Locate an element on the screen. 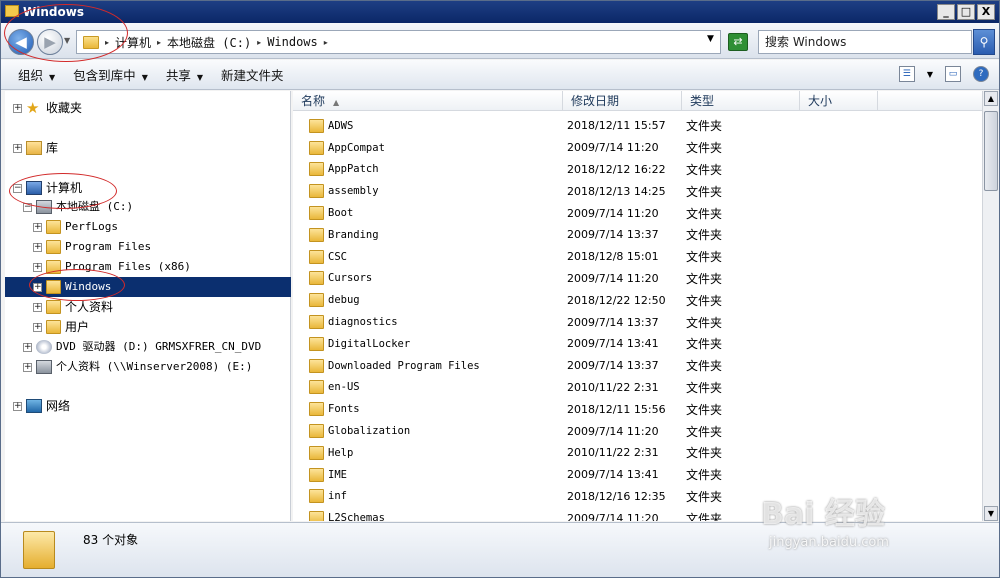 This screenshot has width=1000, height=578. address-dropdown-icon: ▼ is located at coordinates (710, 39).